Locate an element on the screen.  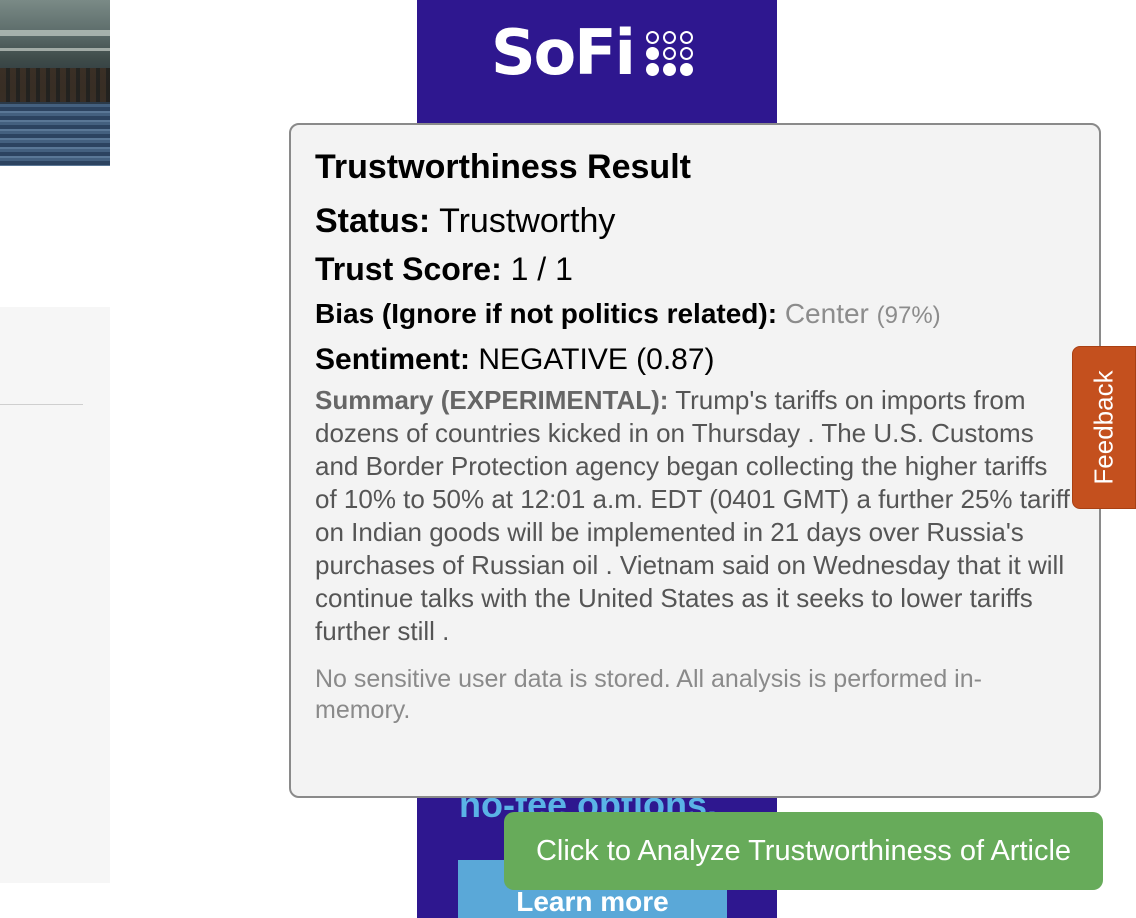
sofi-logo-text: SoFi is located at coordinates (563, 52).